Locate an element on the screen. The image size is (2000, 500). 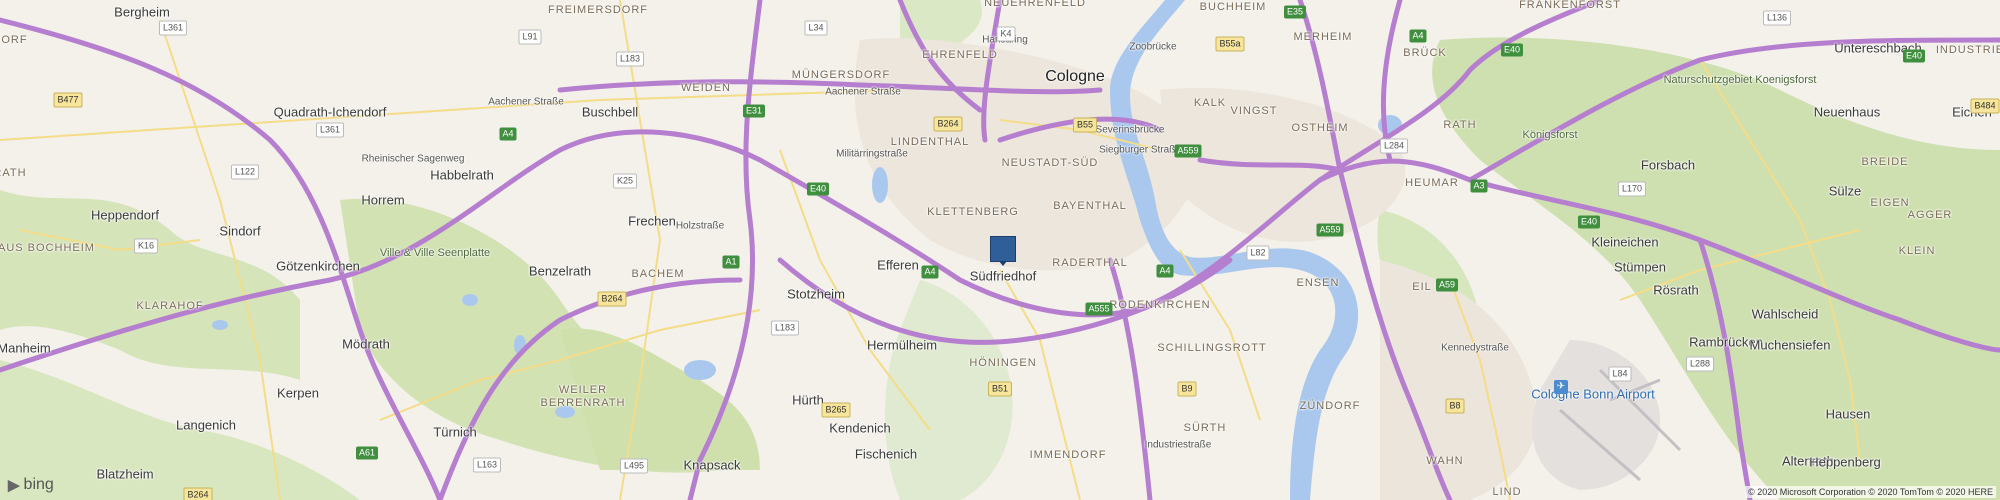
map-label-lbl: Forsbach is located at coordinates (1668, 165).